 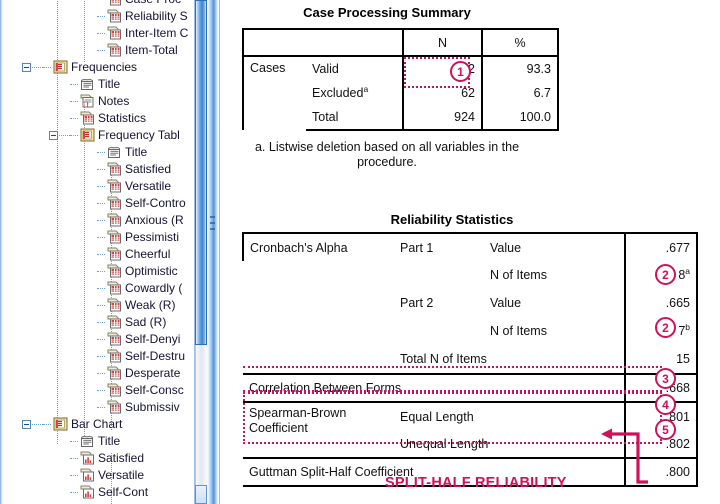 What do you see at coordinates (139, 135) in the screenshot?
I see `tree-item-frequency-tabl: Frequency Tabl` at bounding box center [139, 135].